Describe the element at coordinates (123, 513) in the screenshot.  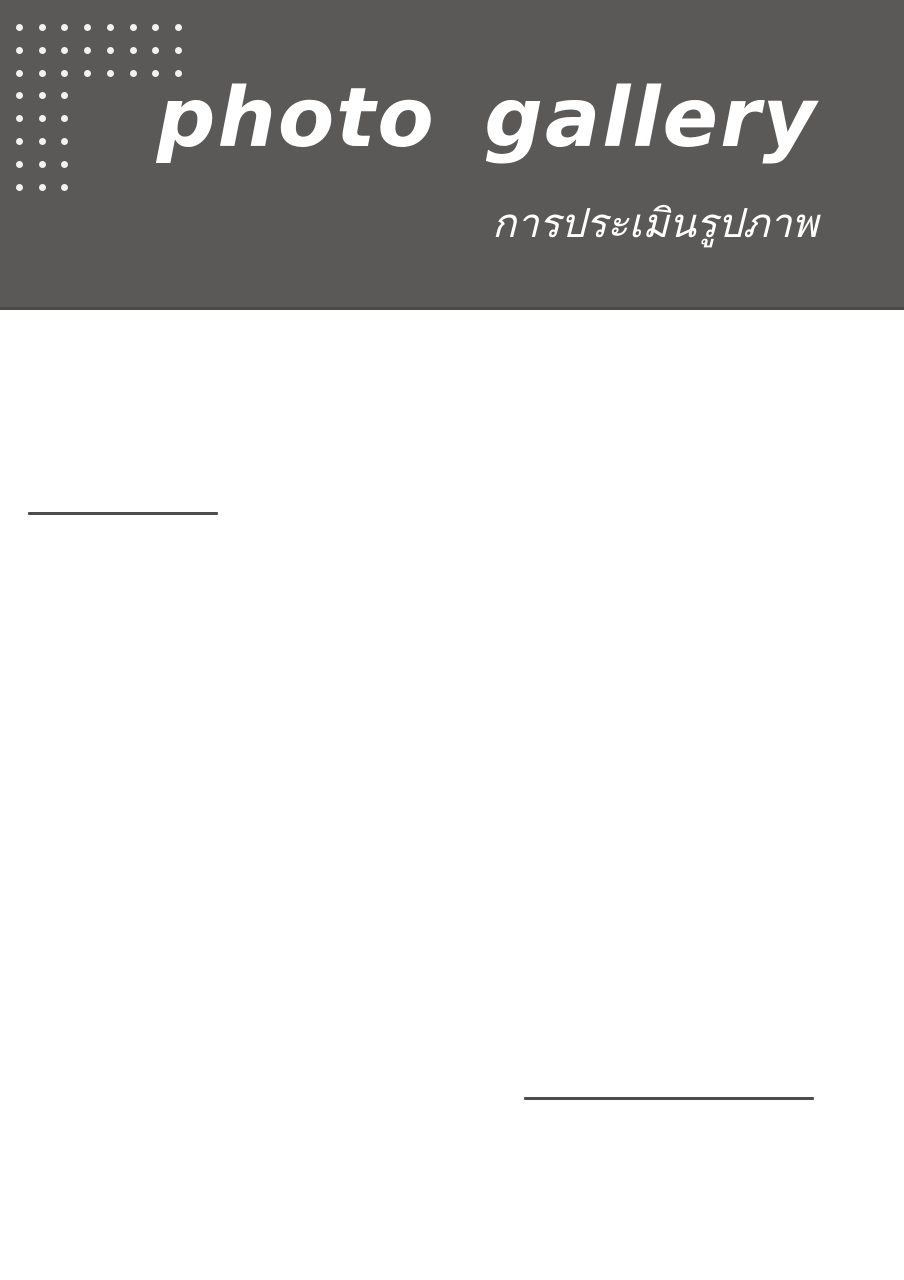
I see `divider-left` at that location.